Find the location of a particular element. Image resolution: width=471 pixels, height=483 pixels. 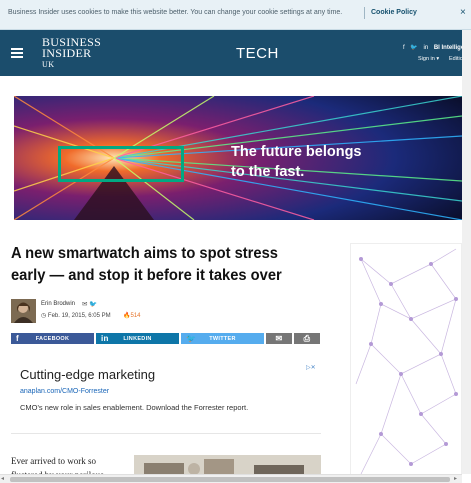

content-divider is located at coordinates (166, 433).